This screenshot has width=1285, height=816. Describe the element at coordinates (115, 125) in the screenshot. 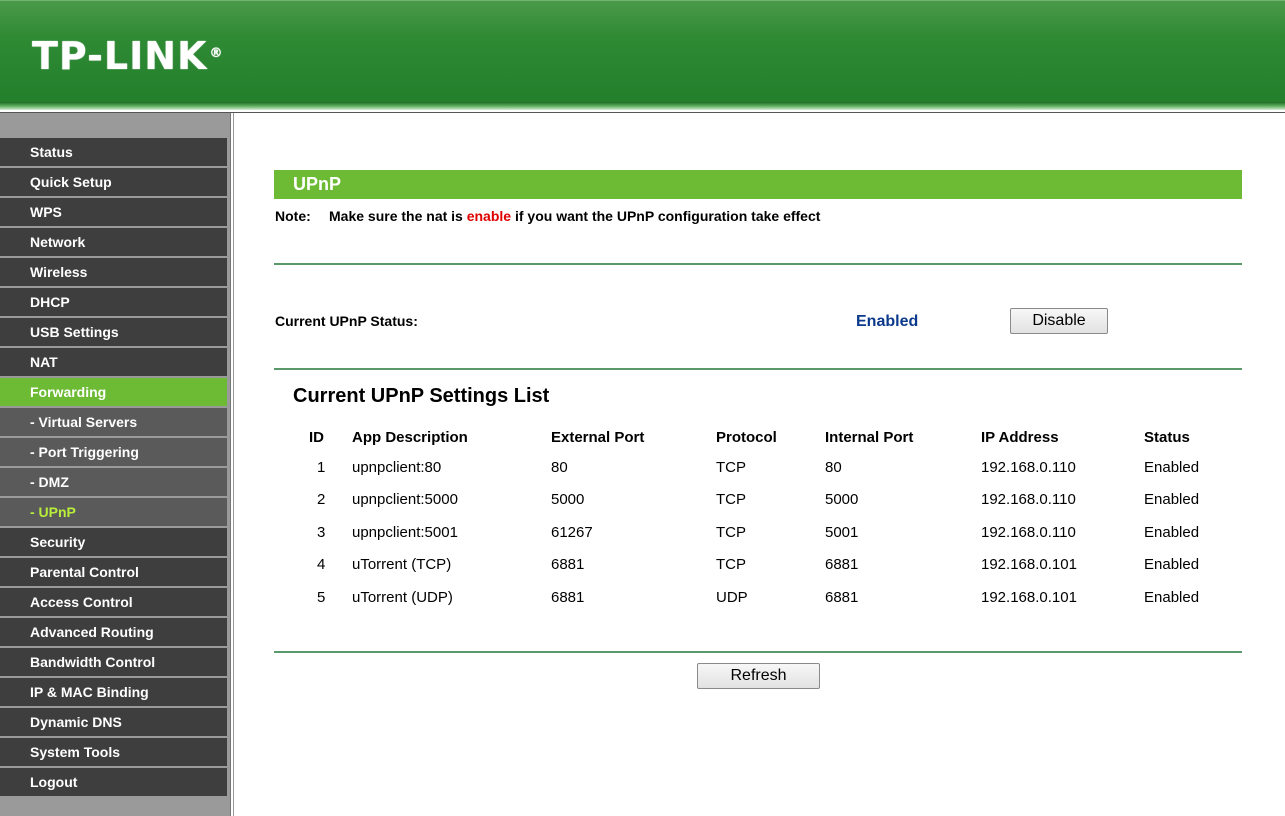

I see `sidebar-top-gap` at that location.